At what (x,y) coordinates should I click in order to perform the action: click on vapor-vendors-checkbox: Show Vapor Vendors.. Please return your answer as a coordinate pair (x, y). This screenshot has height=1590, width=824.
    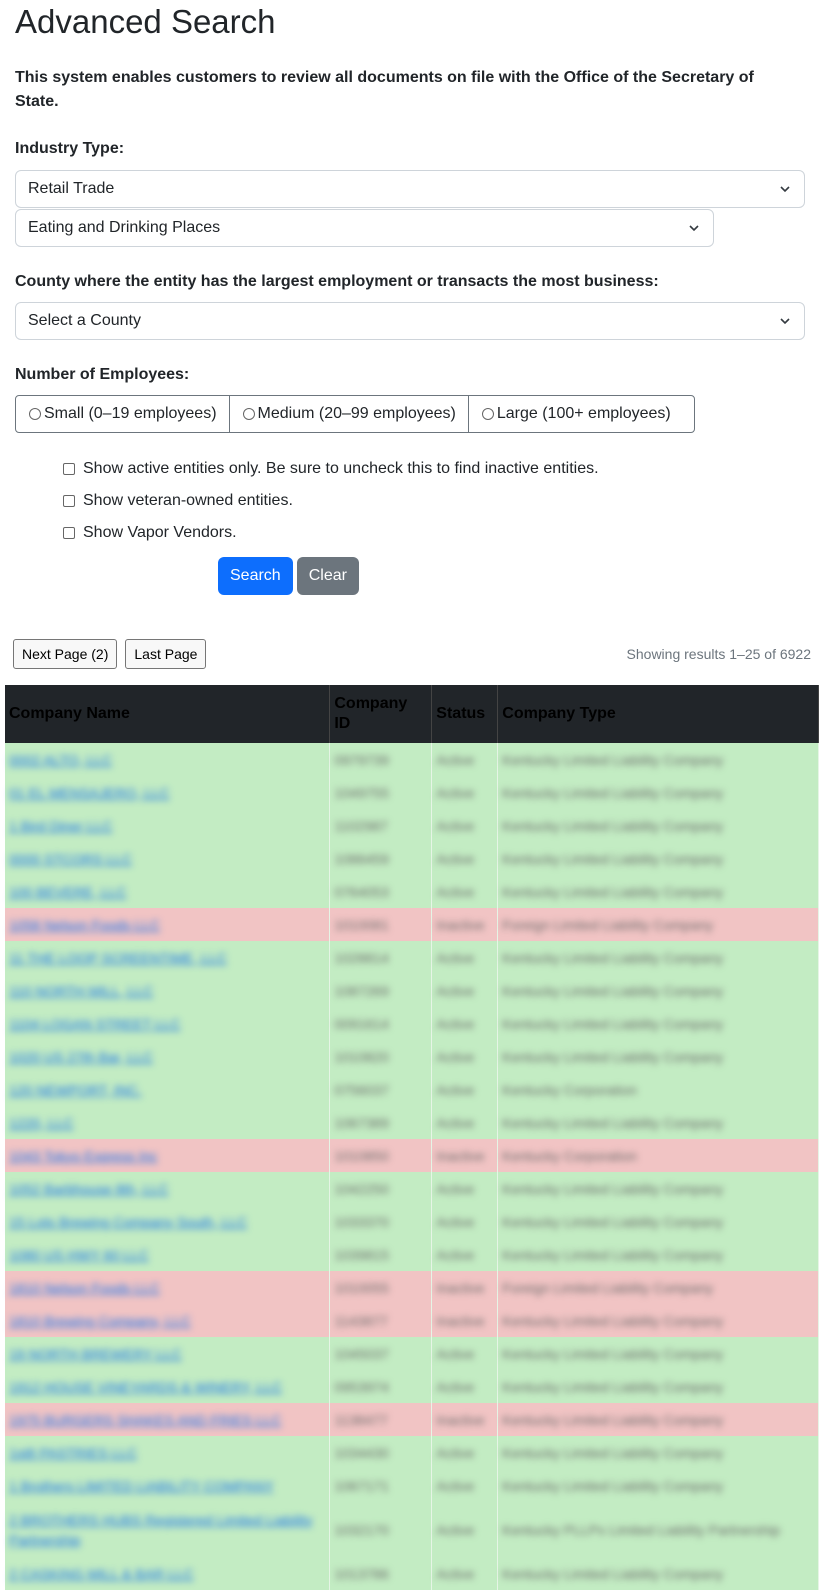
    Looking at the image, I should click on (436, 533).